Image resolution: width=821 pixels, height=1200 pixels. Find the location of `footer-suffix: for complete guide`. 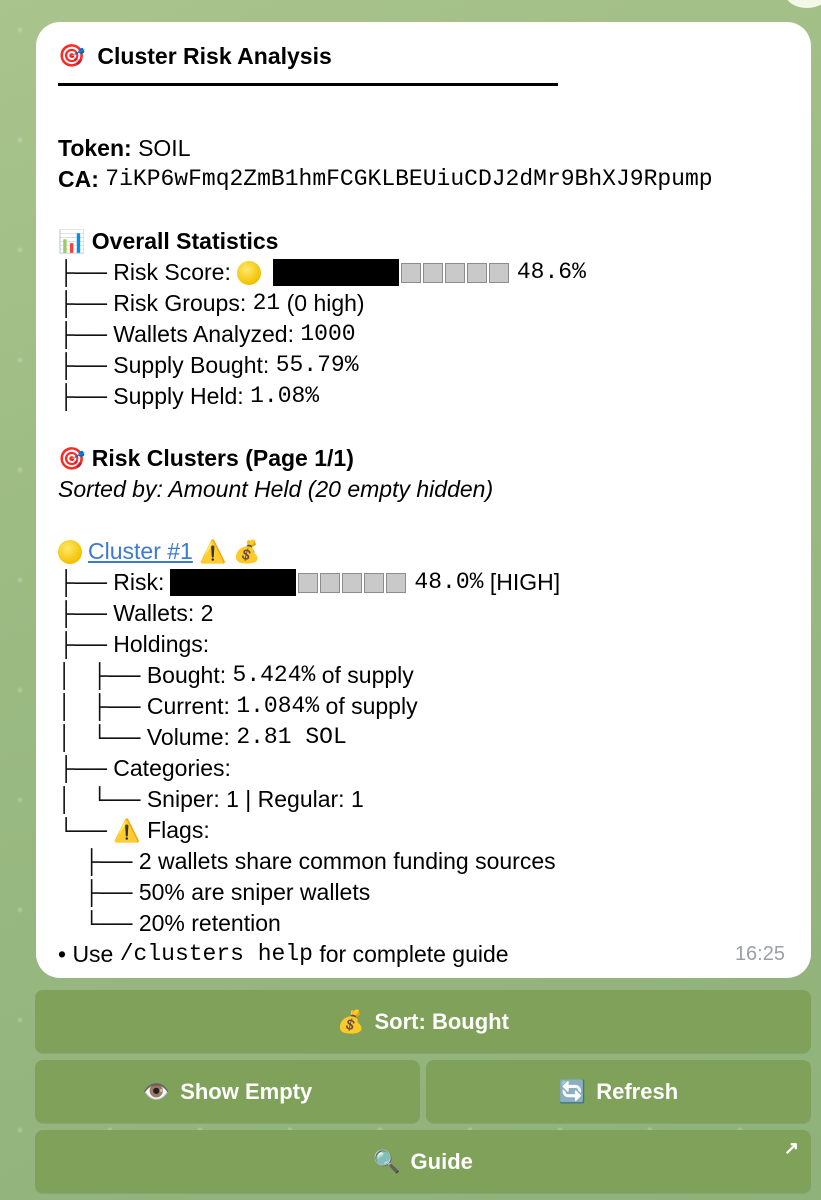

footer-suffix: for complete guide is located at coordinates (414, 954).